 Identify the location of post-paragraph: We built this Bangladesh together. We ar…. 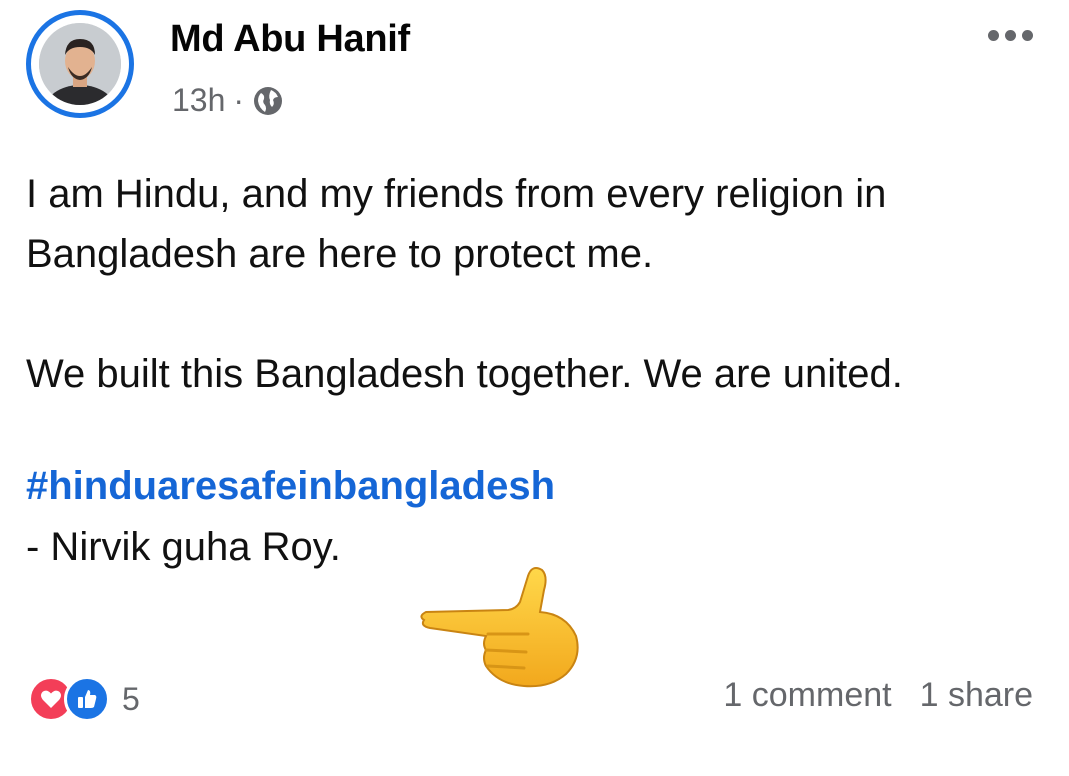
(464, 374).